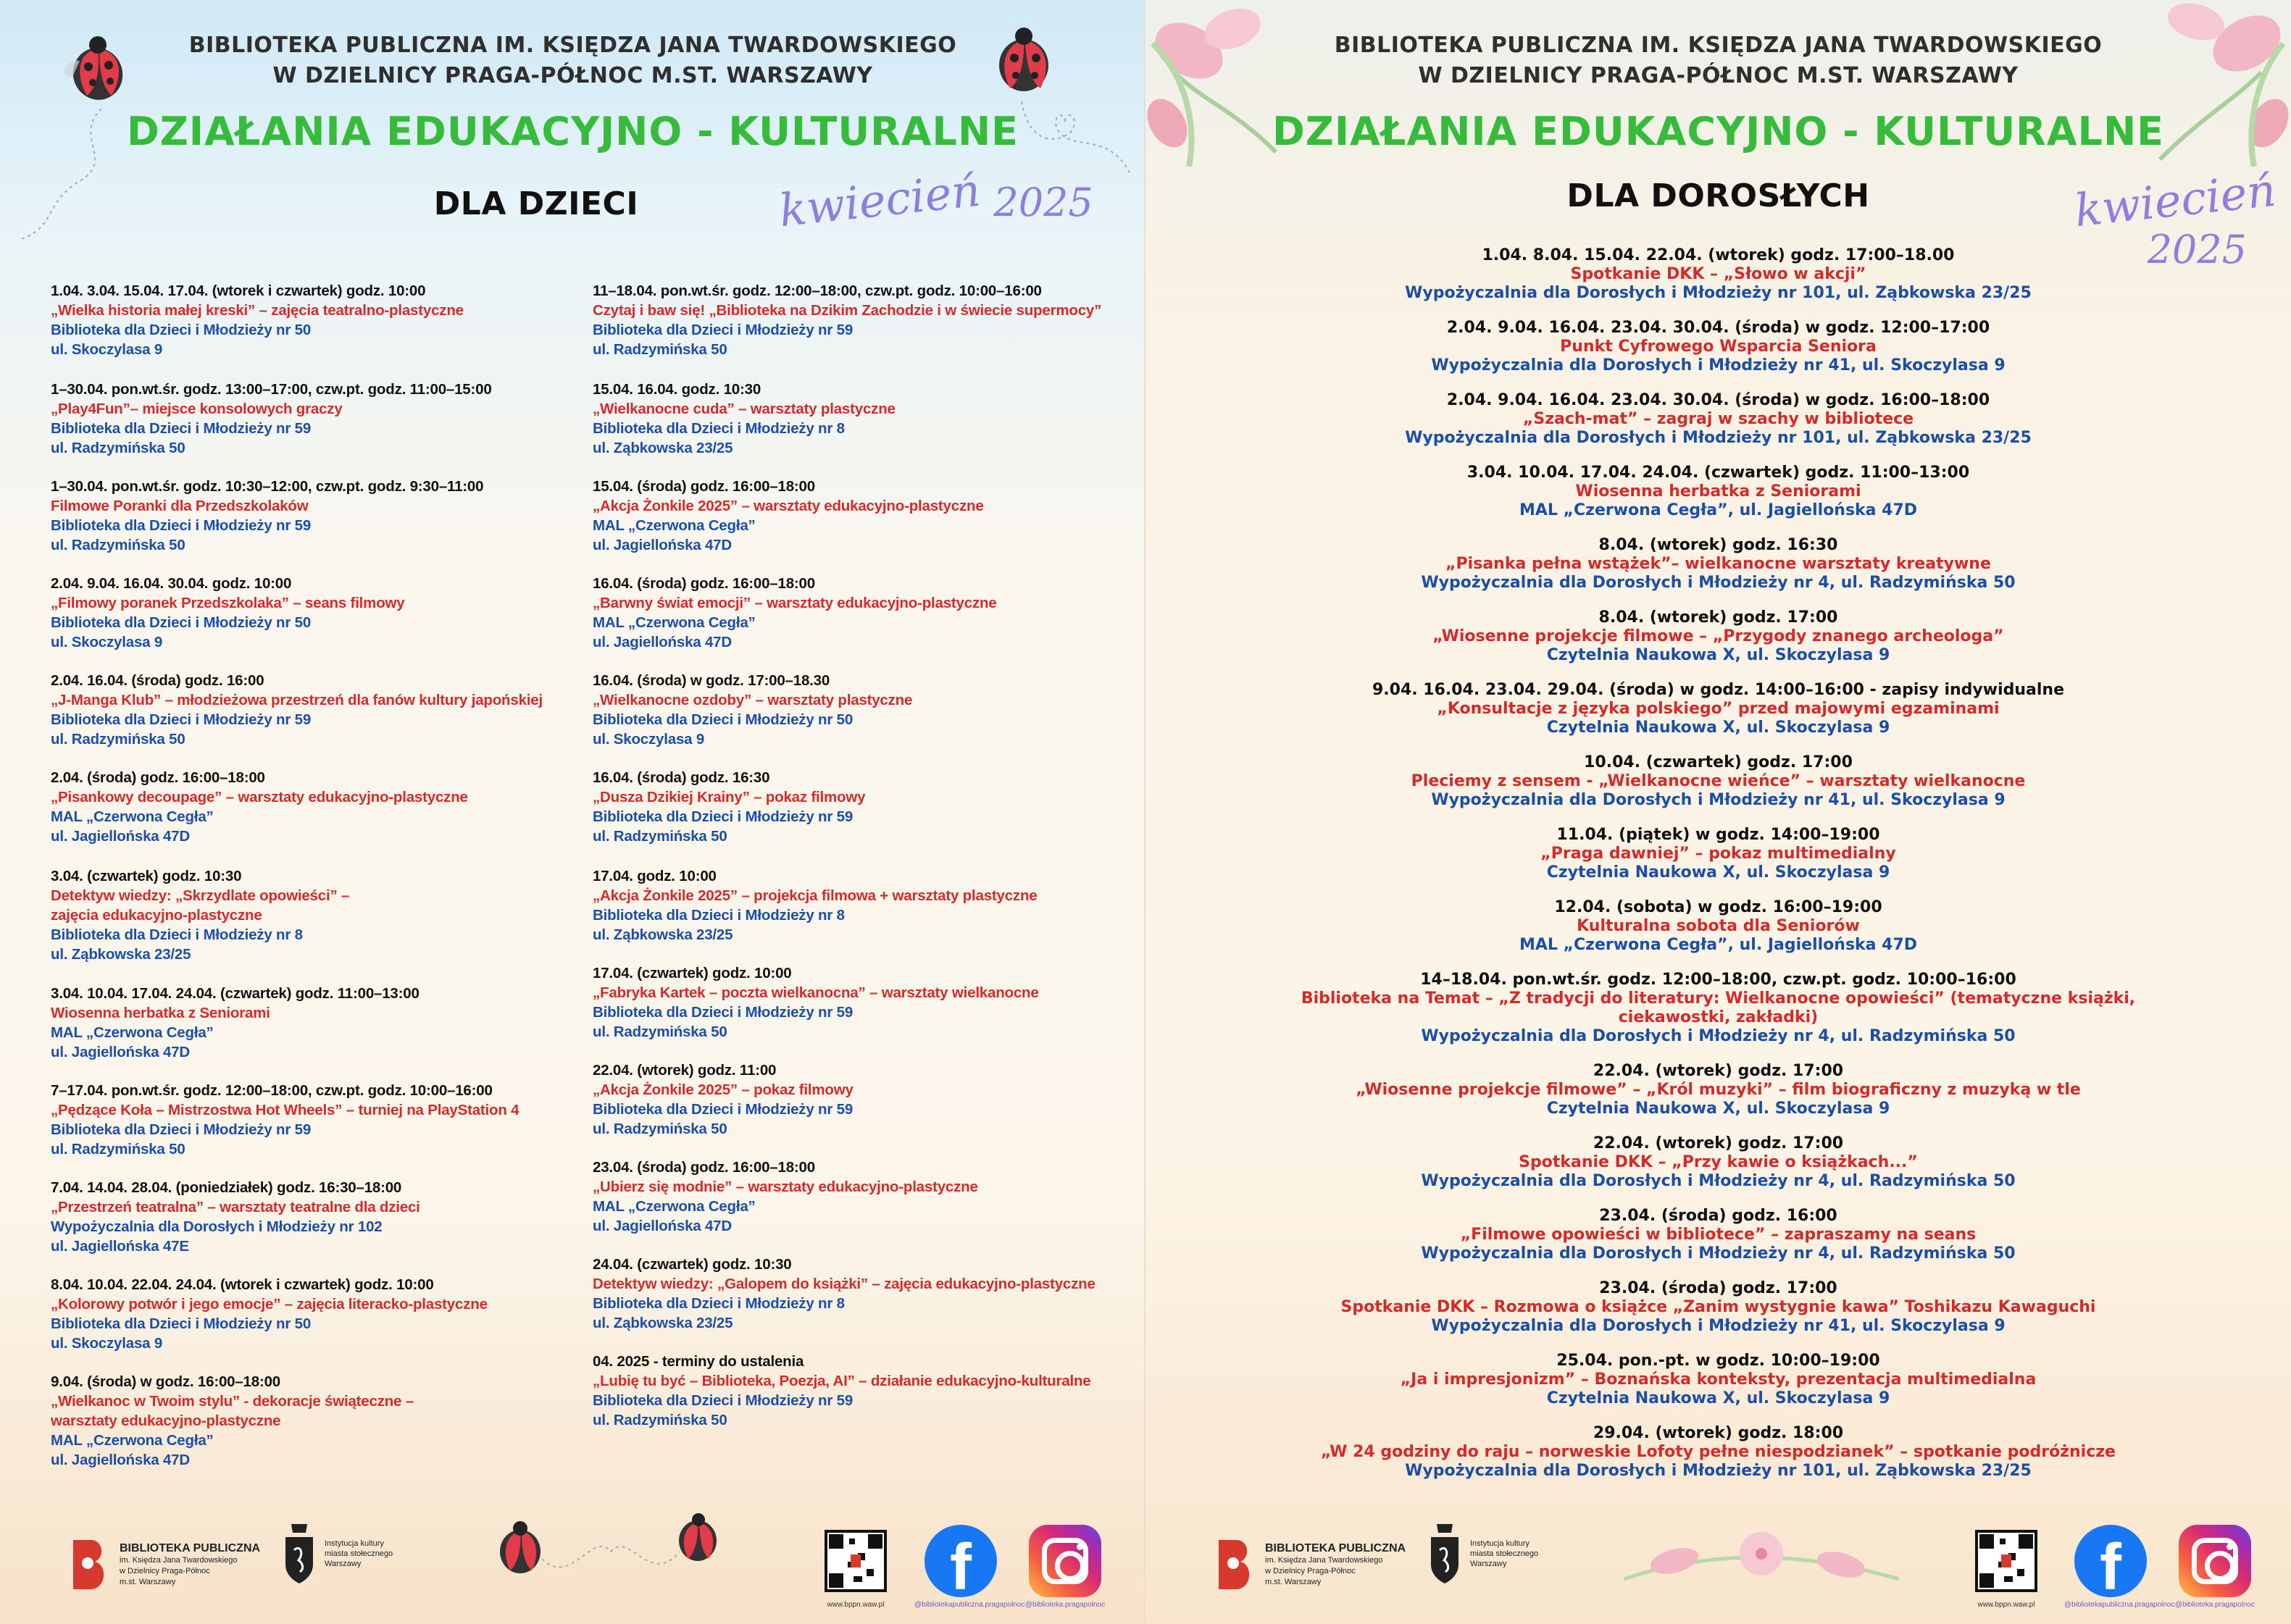 The width and height of the screenshot is (2291, 1624). I want to click on logo-line3: w Dzielnicy Praga-Północ, so click(1310, 1570).